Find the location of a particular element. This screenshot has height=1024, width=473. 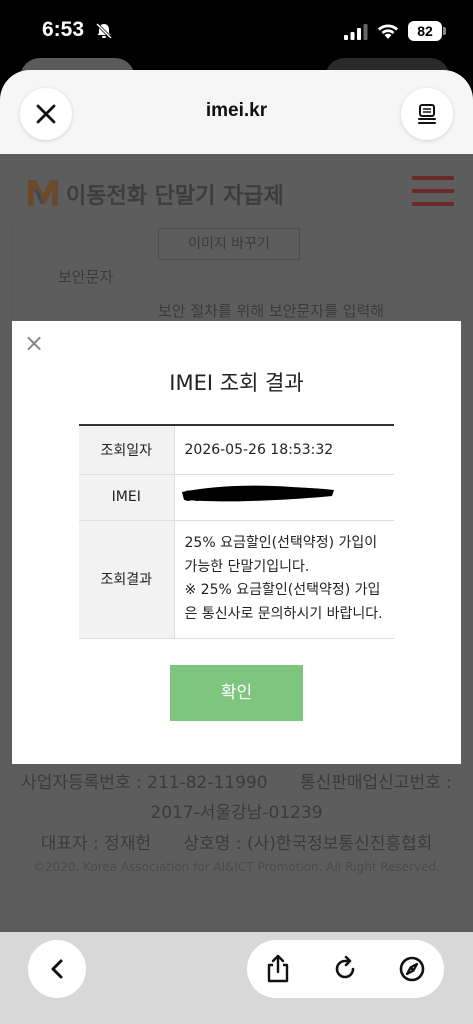

back-button is located at coordinates (57, 969).